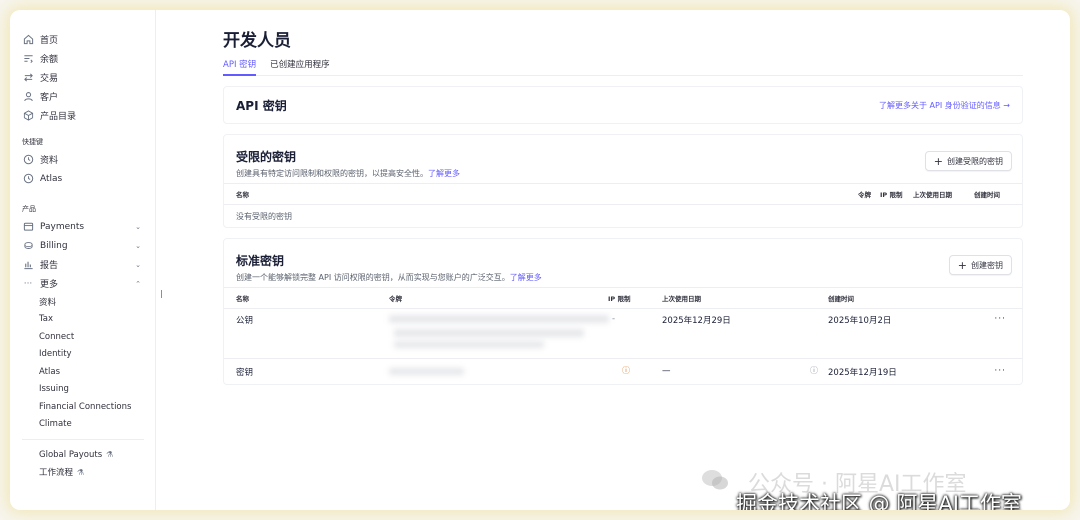  Describe the element at coordinates (28, 40) in the screenshot. I see `home-icon` at that location.